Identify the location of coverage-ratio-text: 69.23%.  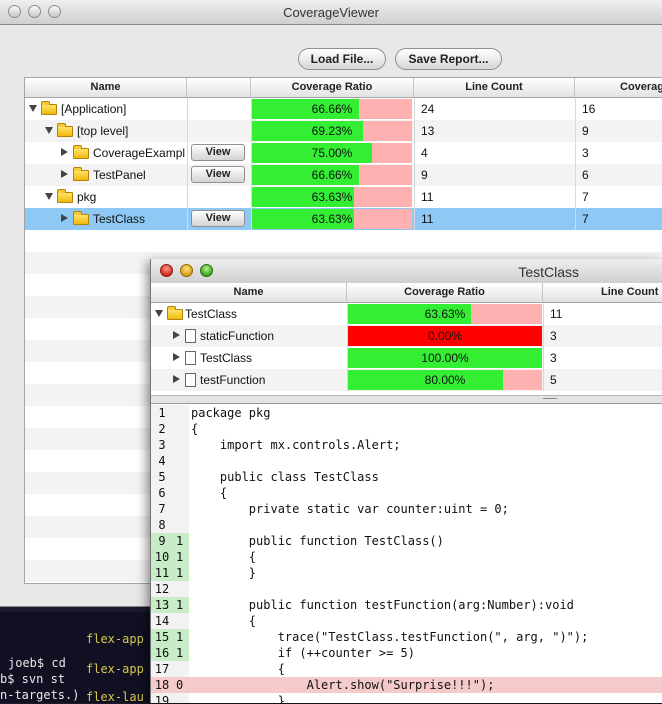
(332, 131).